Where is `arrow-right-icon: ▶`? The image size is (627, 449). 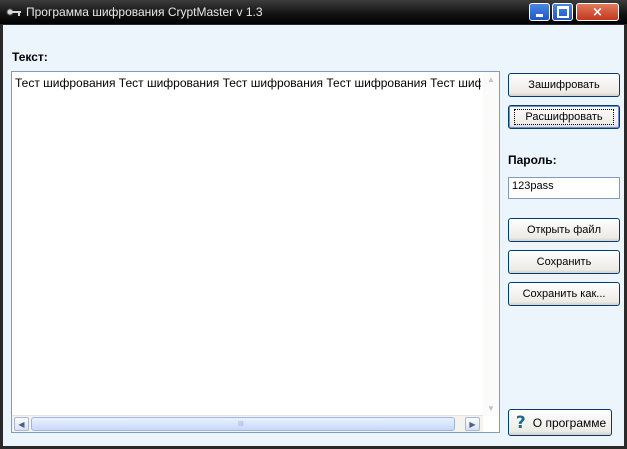
arrow-right-icon: ▶ is located at coordinates (472, 424).